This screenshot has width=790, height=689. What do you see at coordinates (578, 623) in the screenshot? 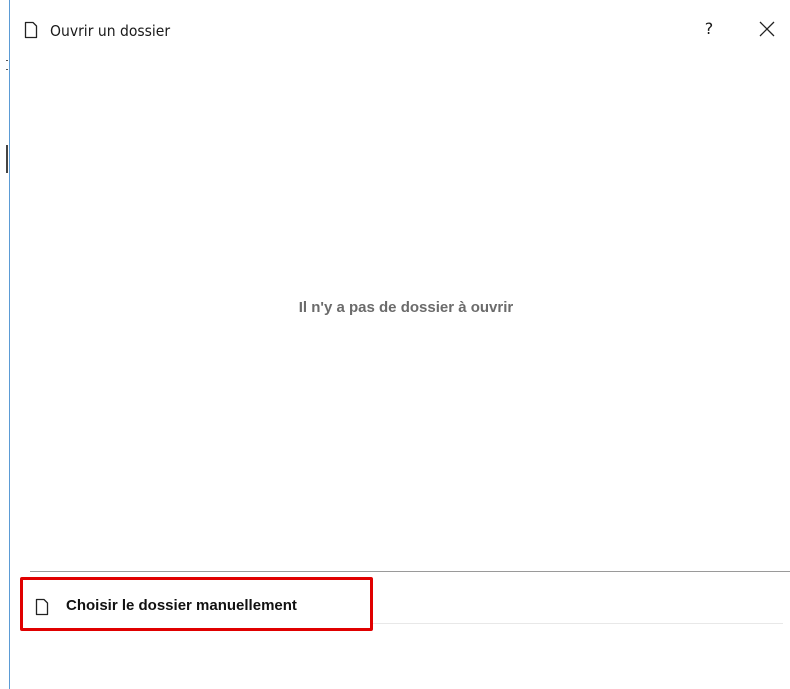
I see `row-separator` at bounding box center [578, 623].